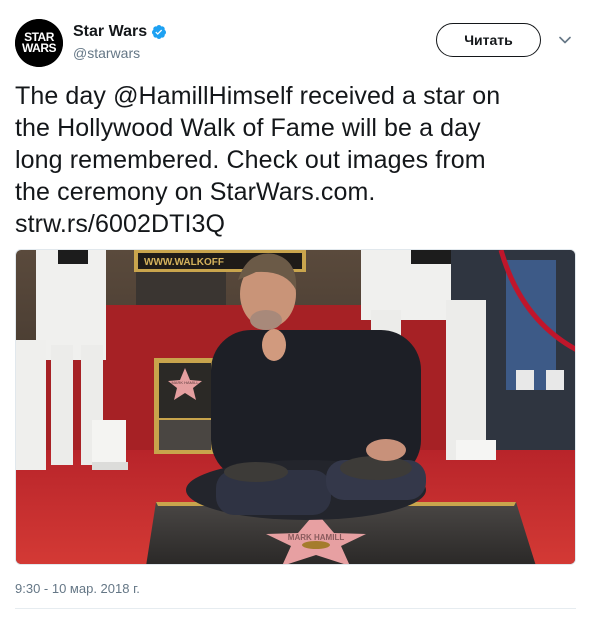 The width and height of the screenshot is (589, 617). I want to click on mention-link: @HamillHimself, so click(203, 96).